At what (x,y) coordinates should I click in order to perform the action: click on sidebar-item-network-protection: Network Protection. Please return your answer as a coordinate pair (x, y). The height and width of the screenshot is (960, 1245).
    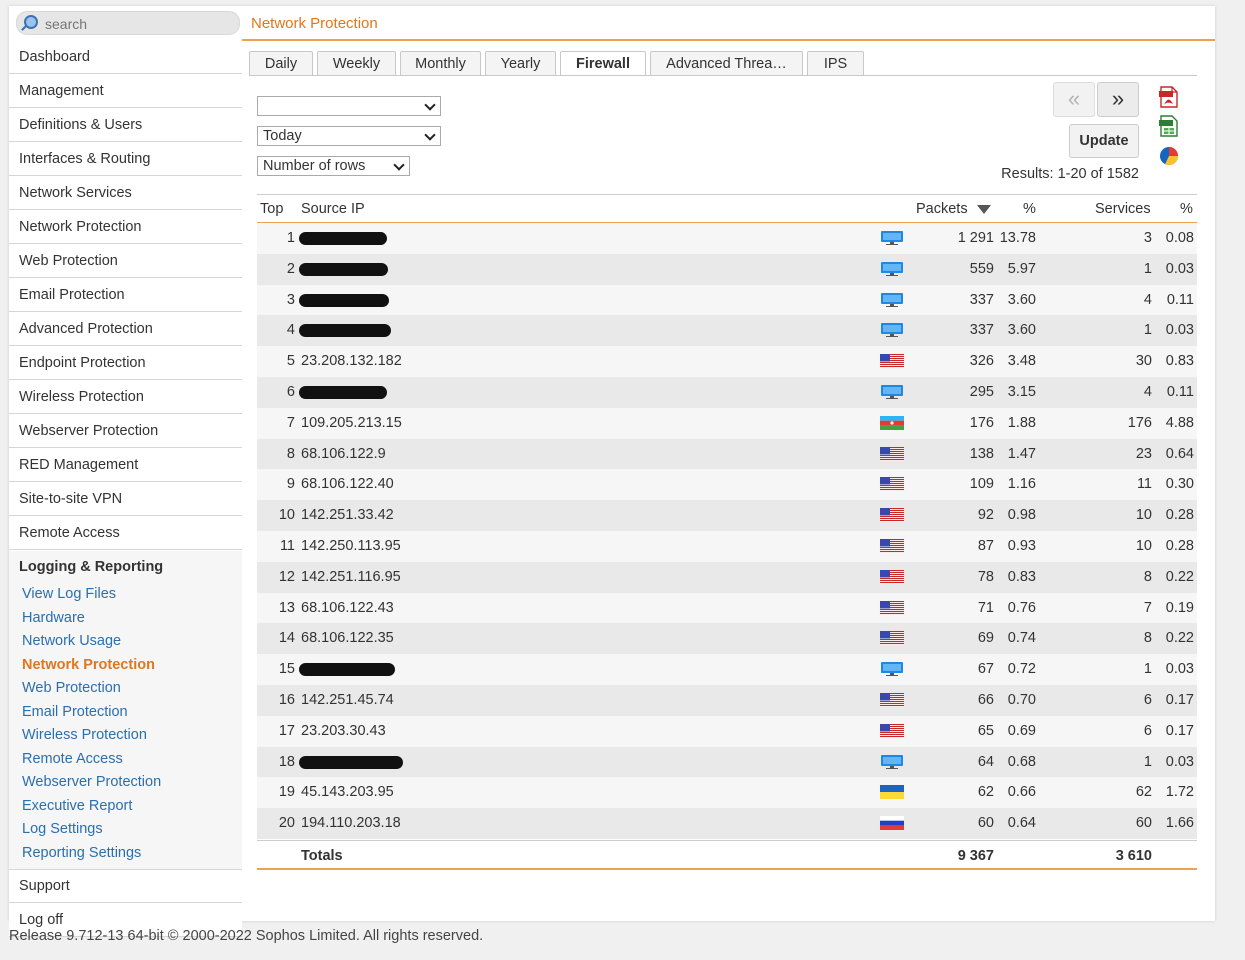
    Looking at the image, I should click on (125, 227).